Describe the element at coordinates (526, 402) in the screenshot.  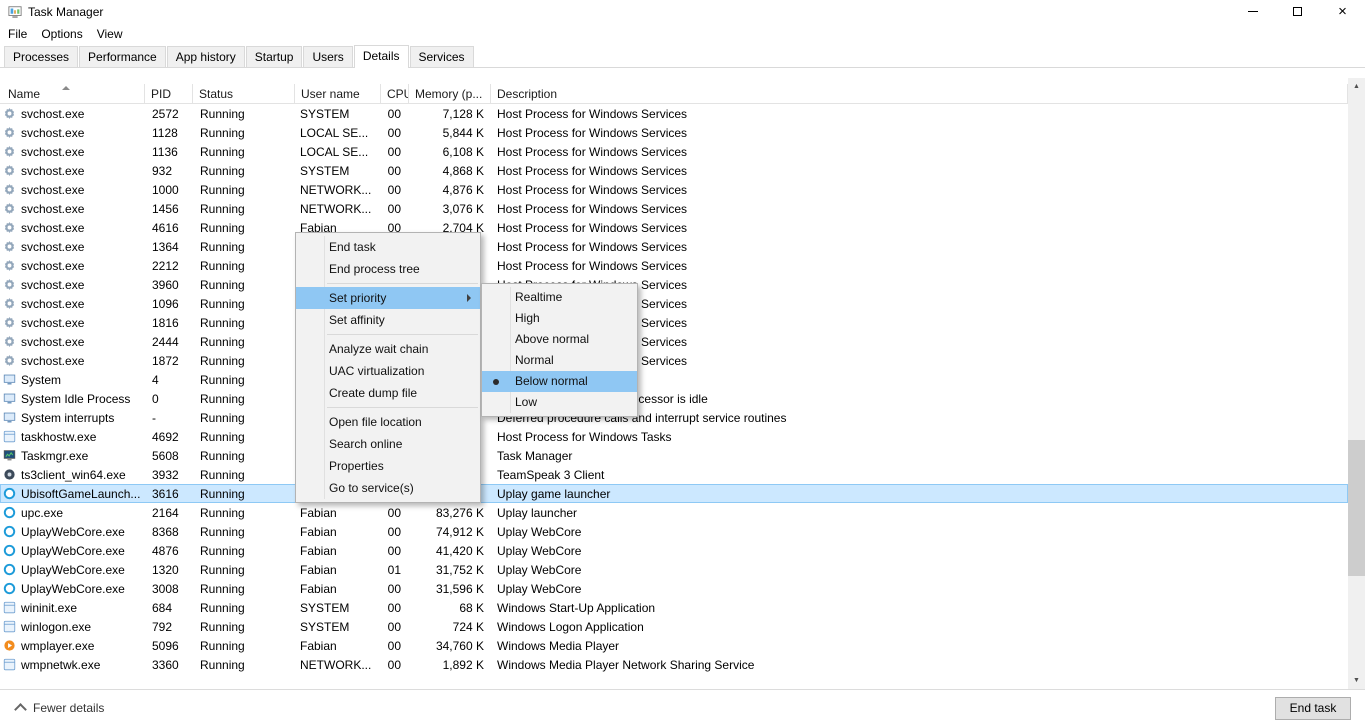
I see `menu-item-label: Low` at that location.